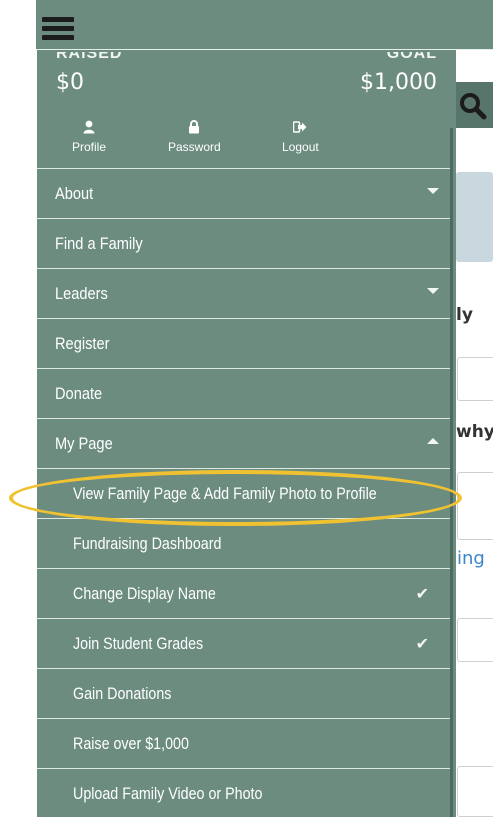 The image size is (493, 817). I want to click on logout-icon, so click(300, 127).